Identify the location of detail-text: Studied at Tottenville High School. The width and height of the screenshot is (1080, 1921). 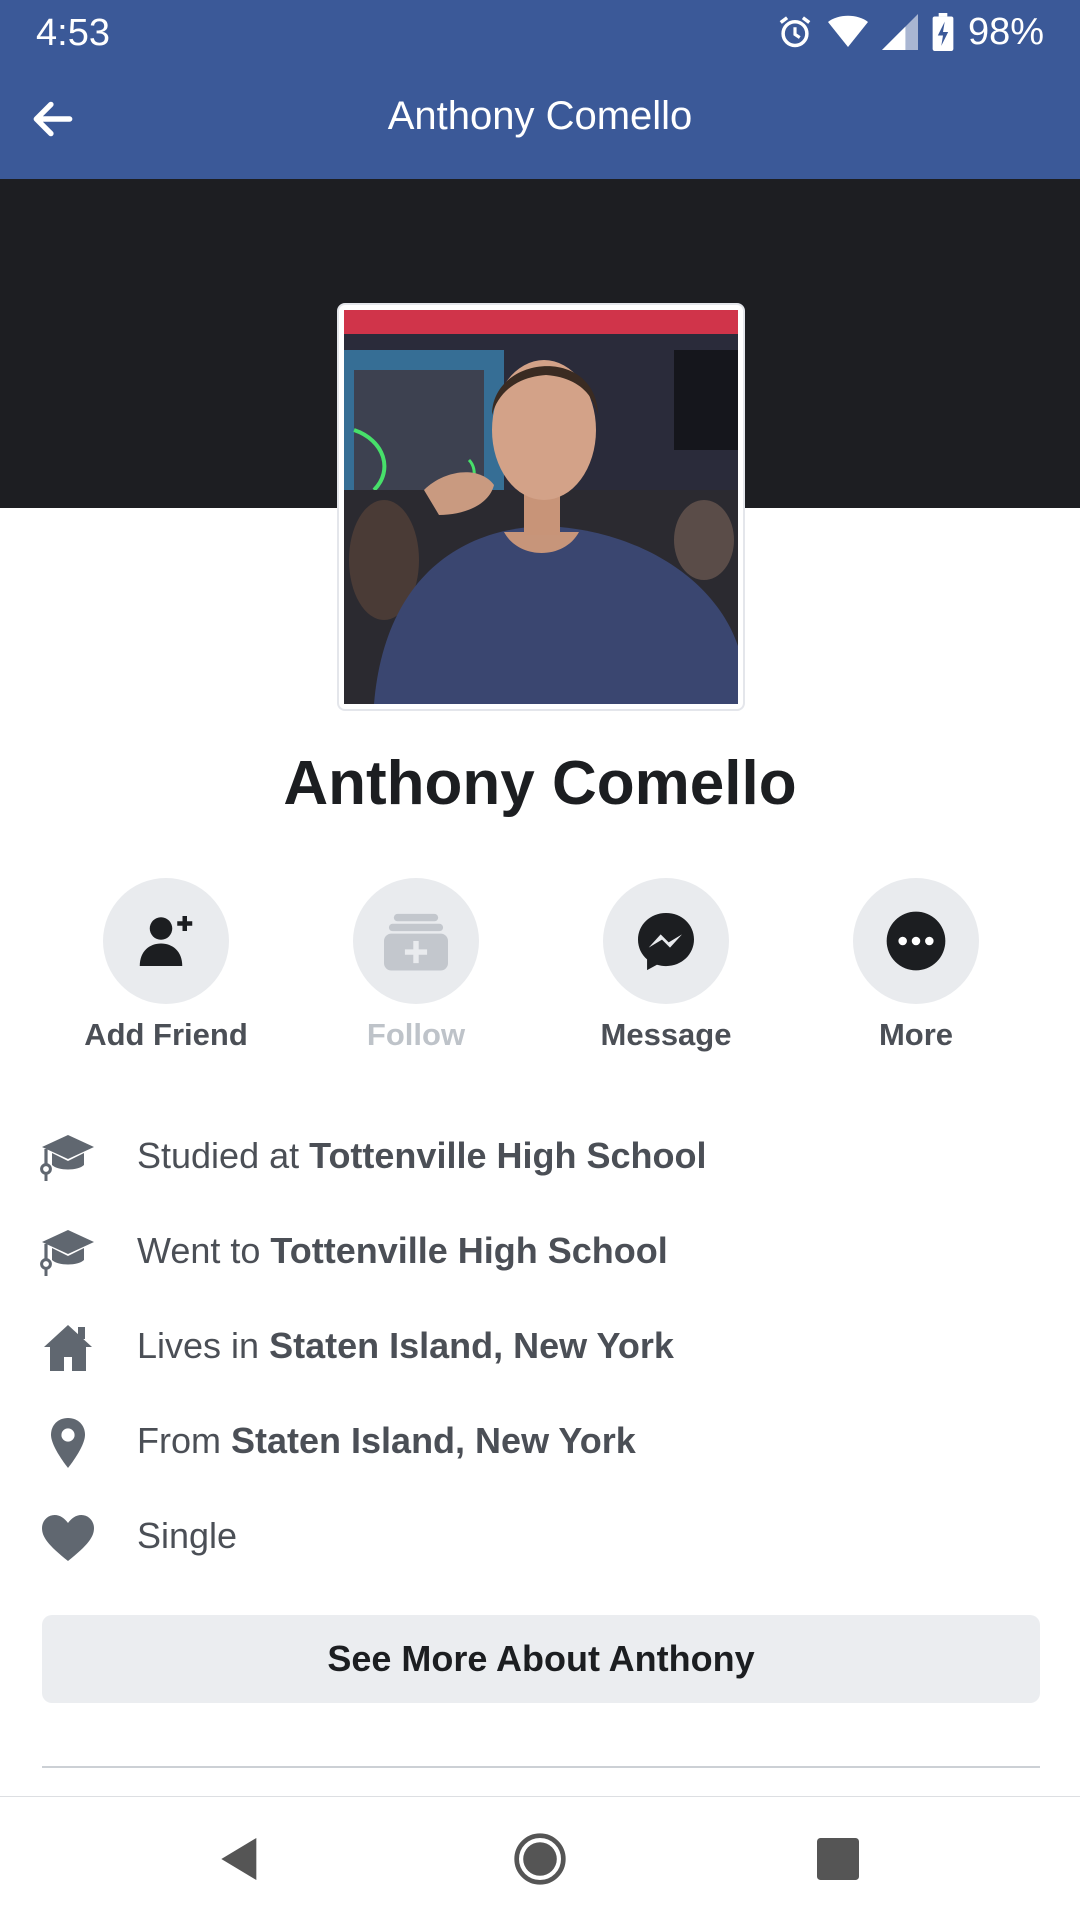
(422, 1155).